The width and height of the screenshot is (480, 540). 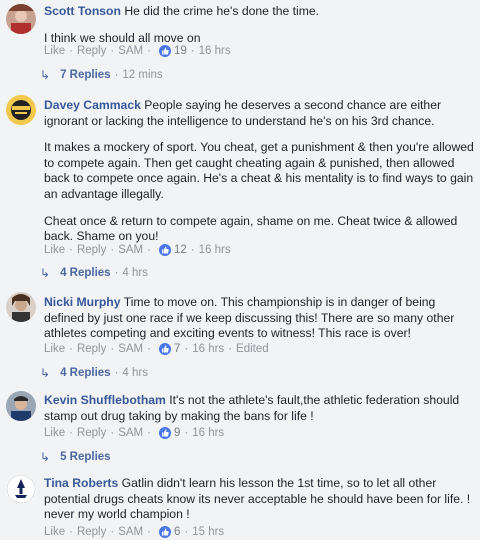 I want to click on comment-actions: Like · Reply · SAM · 12 · 16 hrs, so click(x=137, y=250).